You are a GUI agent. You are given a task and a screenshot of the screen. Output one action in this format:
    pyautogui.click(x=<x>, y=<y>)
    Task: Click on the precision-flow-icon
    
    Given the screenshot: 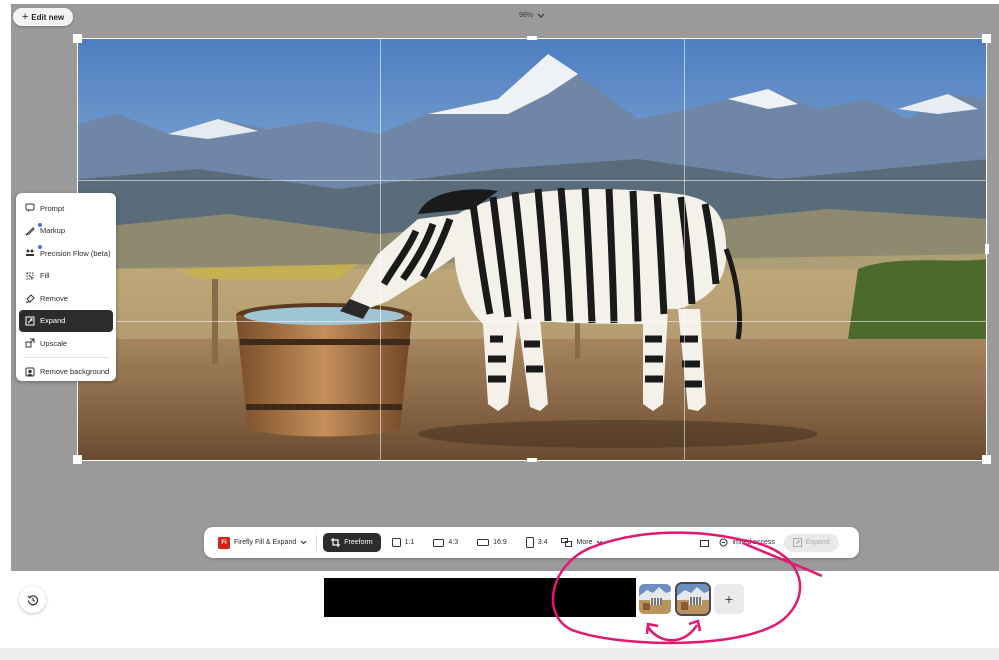 What is the action you would take?
    pyautogui.click(x=30, y=253)
    